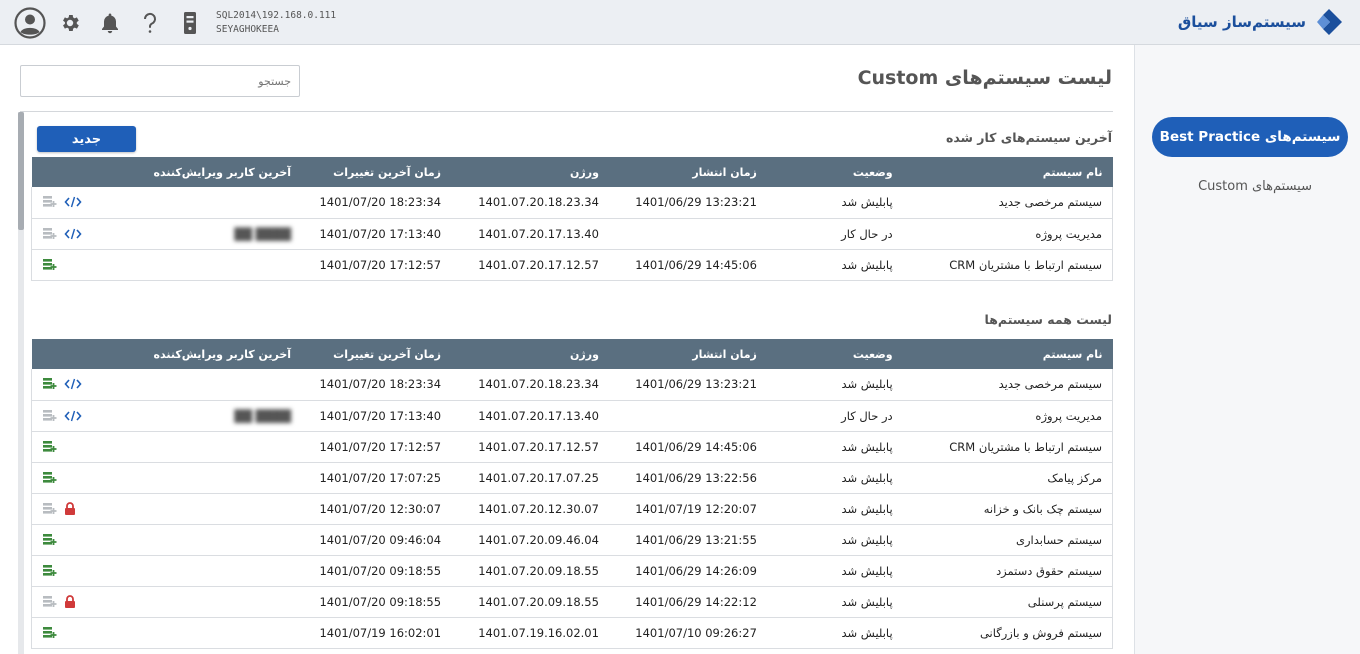 The image size is (1360, 654). I want to click on gear-icon, so click(70, 23).